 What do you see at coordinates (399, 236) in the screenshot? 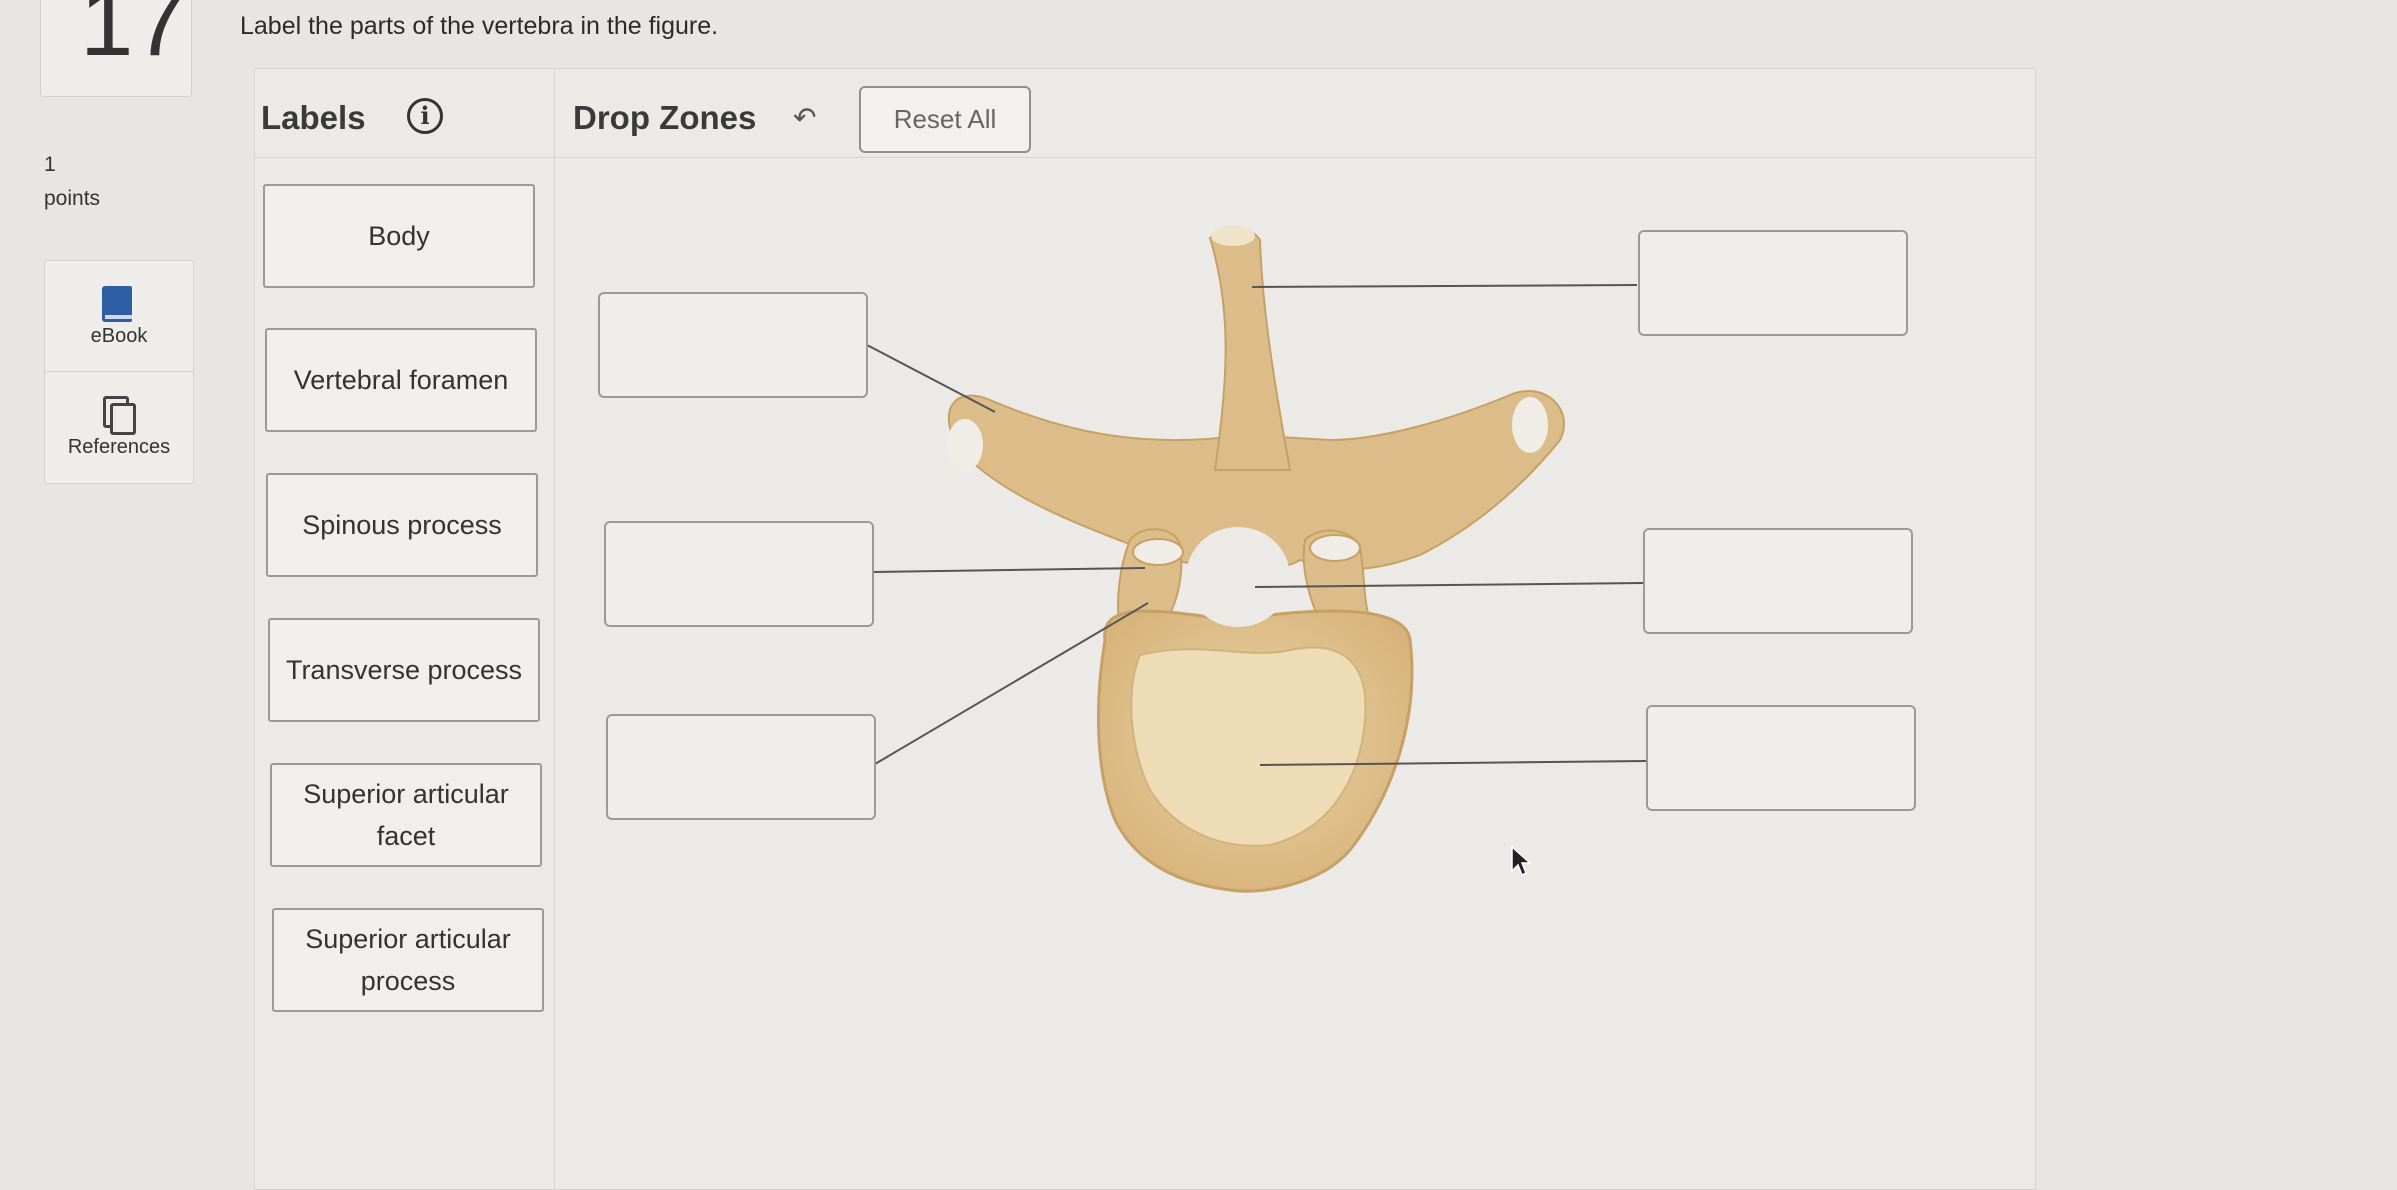
I see `label-card-body: Body` at bounding box center [399, 236].